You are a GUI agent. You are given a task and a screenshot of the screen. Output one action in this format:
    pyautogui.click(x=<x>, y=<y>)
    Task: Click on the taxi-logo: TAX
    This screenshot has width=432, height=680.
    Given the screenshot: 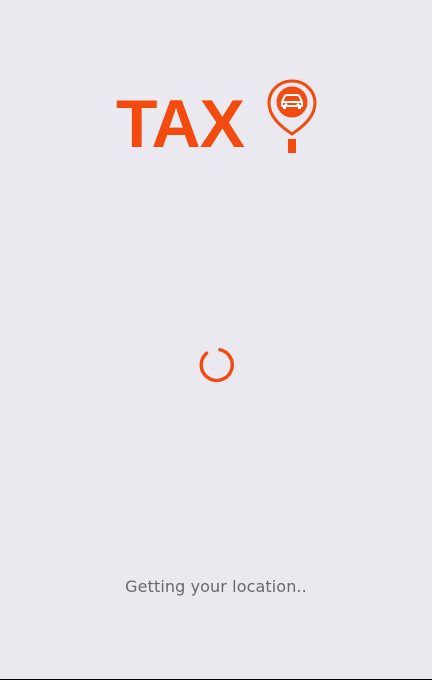 What is the action you would take?
    pyautogui.click(x=218, y=120)
    